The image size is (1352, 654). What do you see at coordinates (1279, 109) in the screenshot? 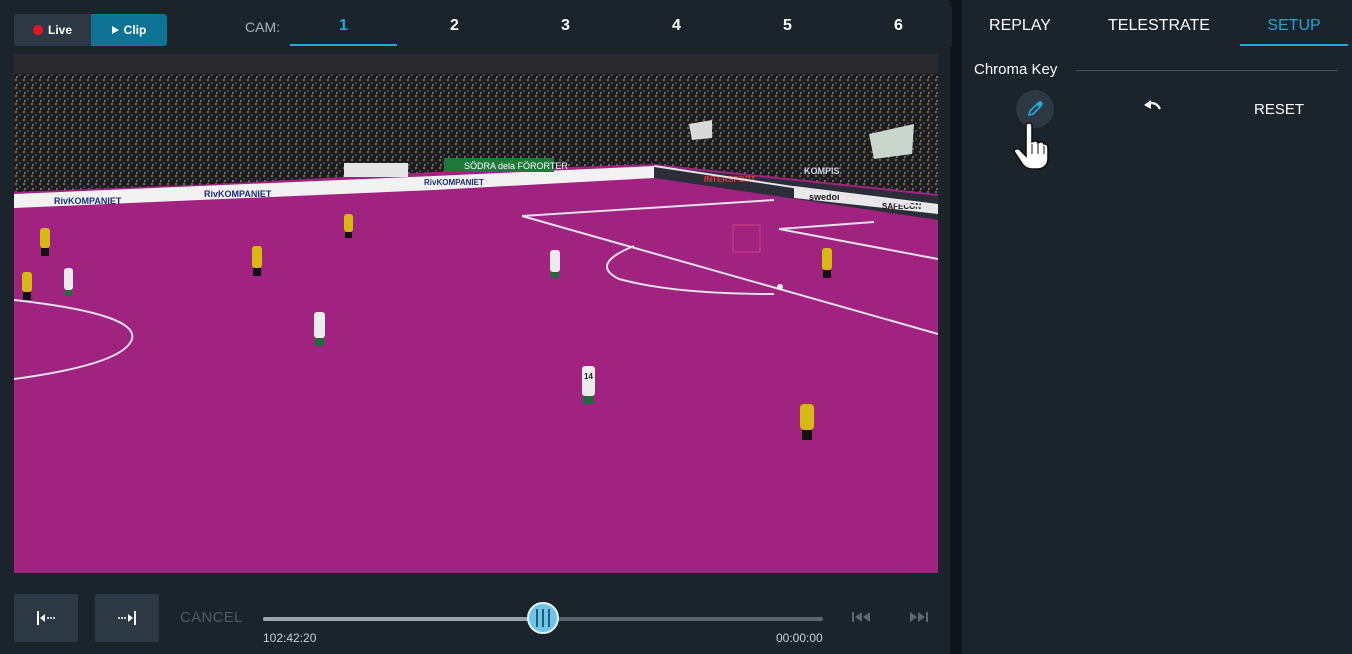
I see `reset-button: RESET` at bounding box center [1279, 109].